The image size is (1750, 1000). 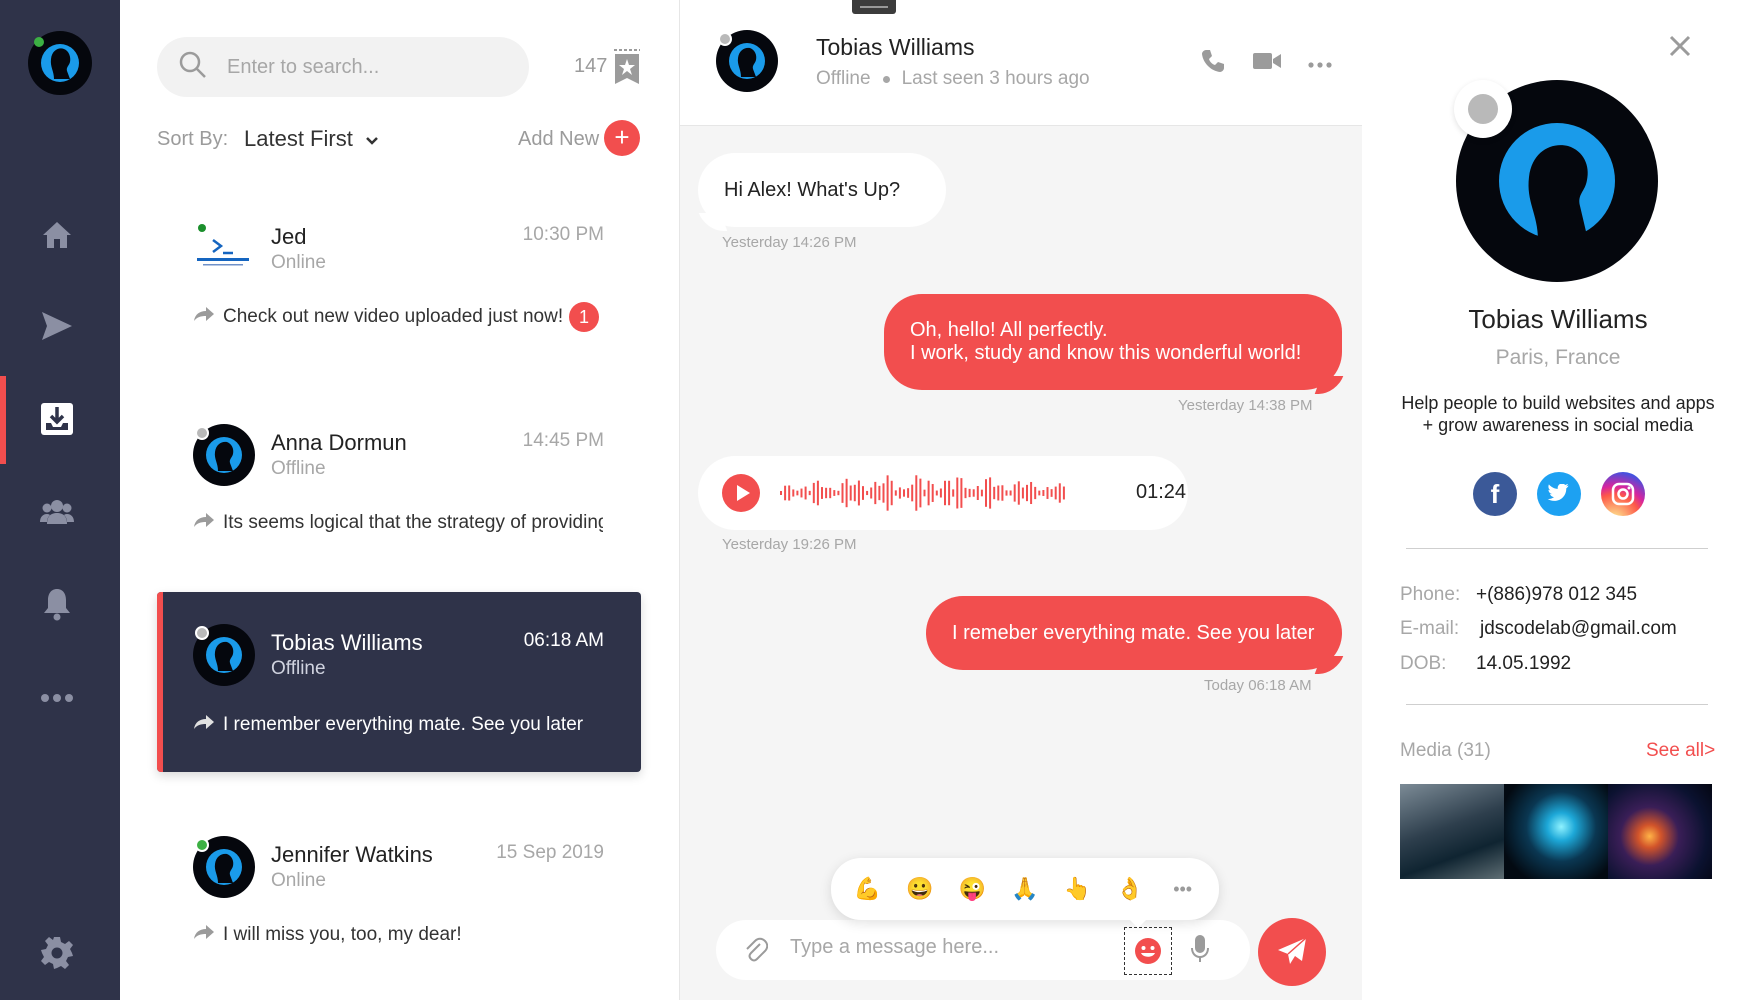 What do you see at coordinates (1245, 405) in the screenshot?
I see `message-timestamp: Yesterday 14:38 PM` at bounding box center [1245, 405].